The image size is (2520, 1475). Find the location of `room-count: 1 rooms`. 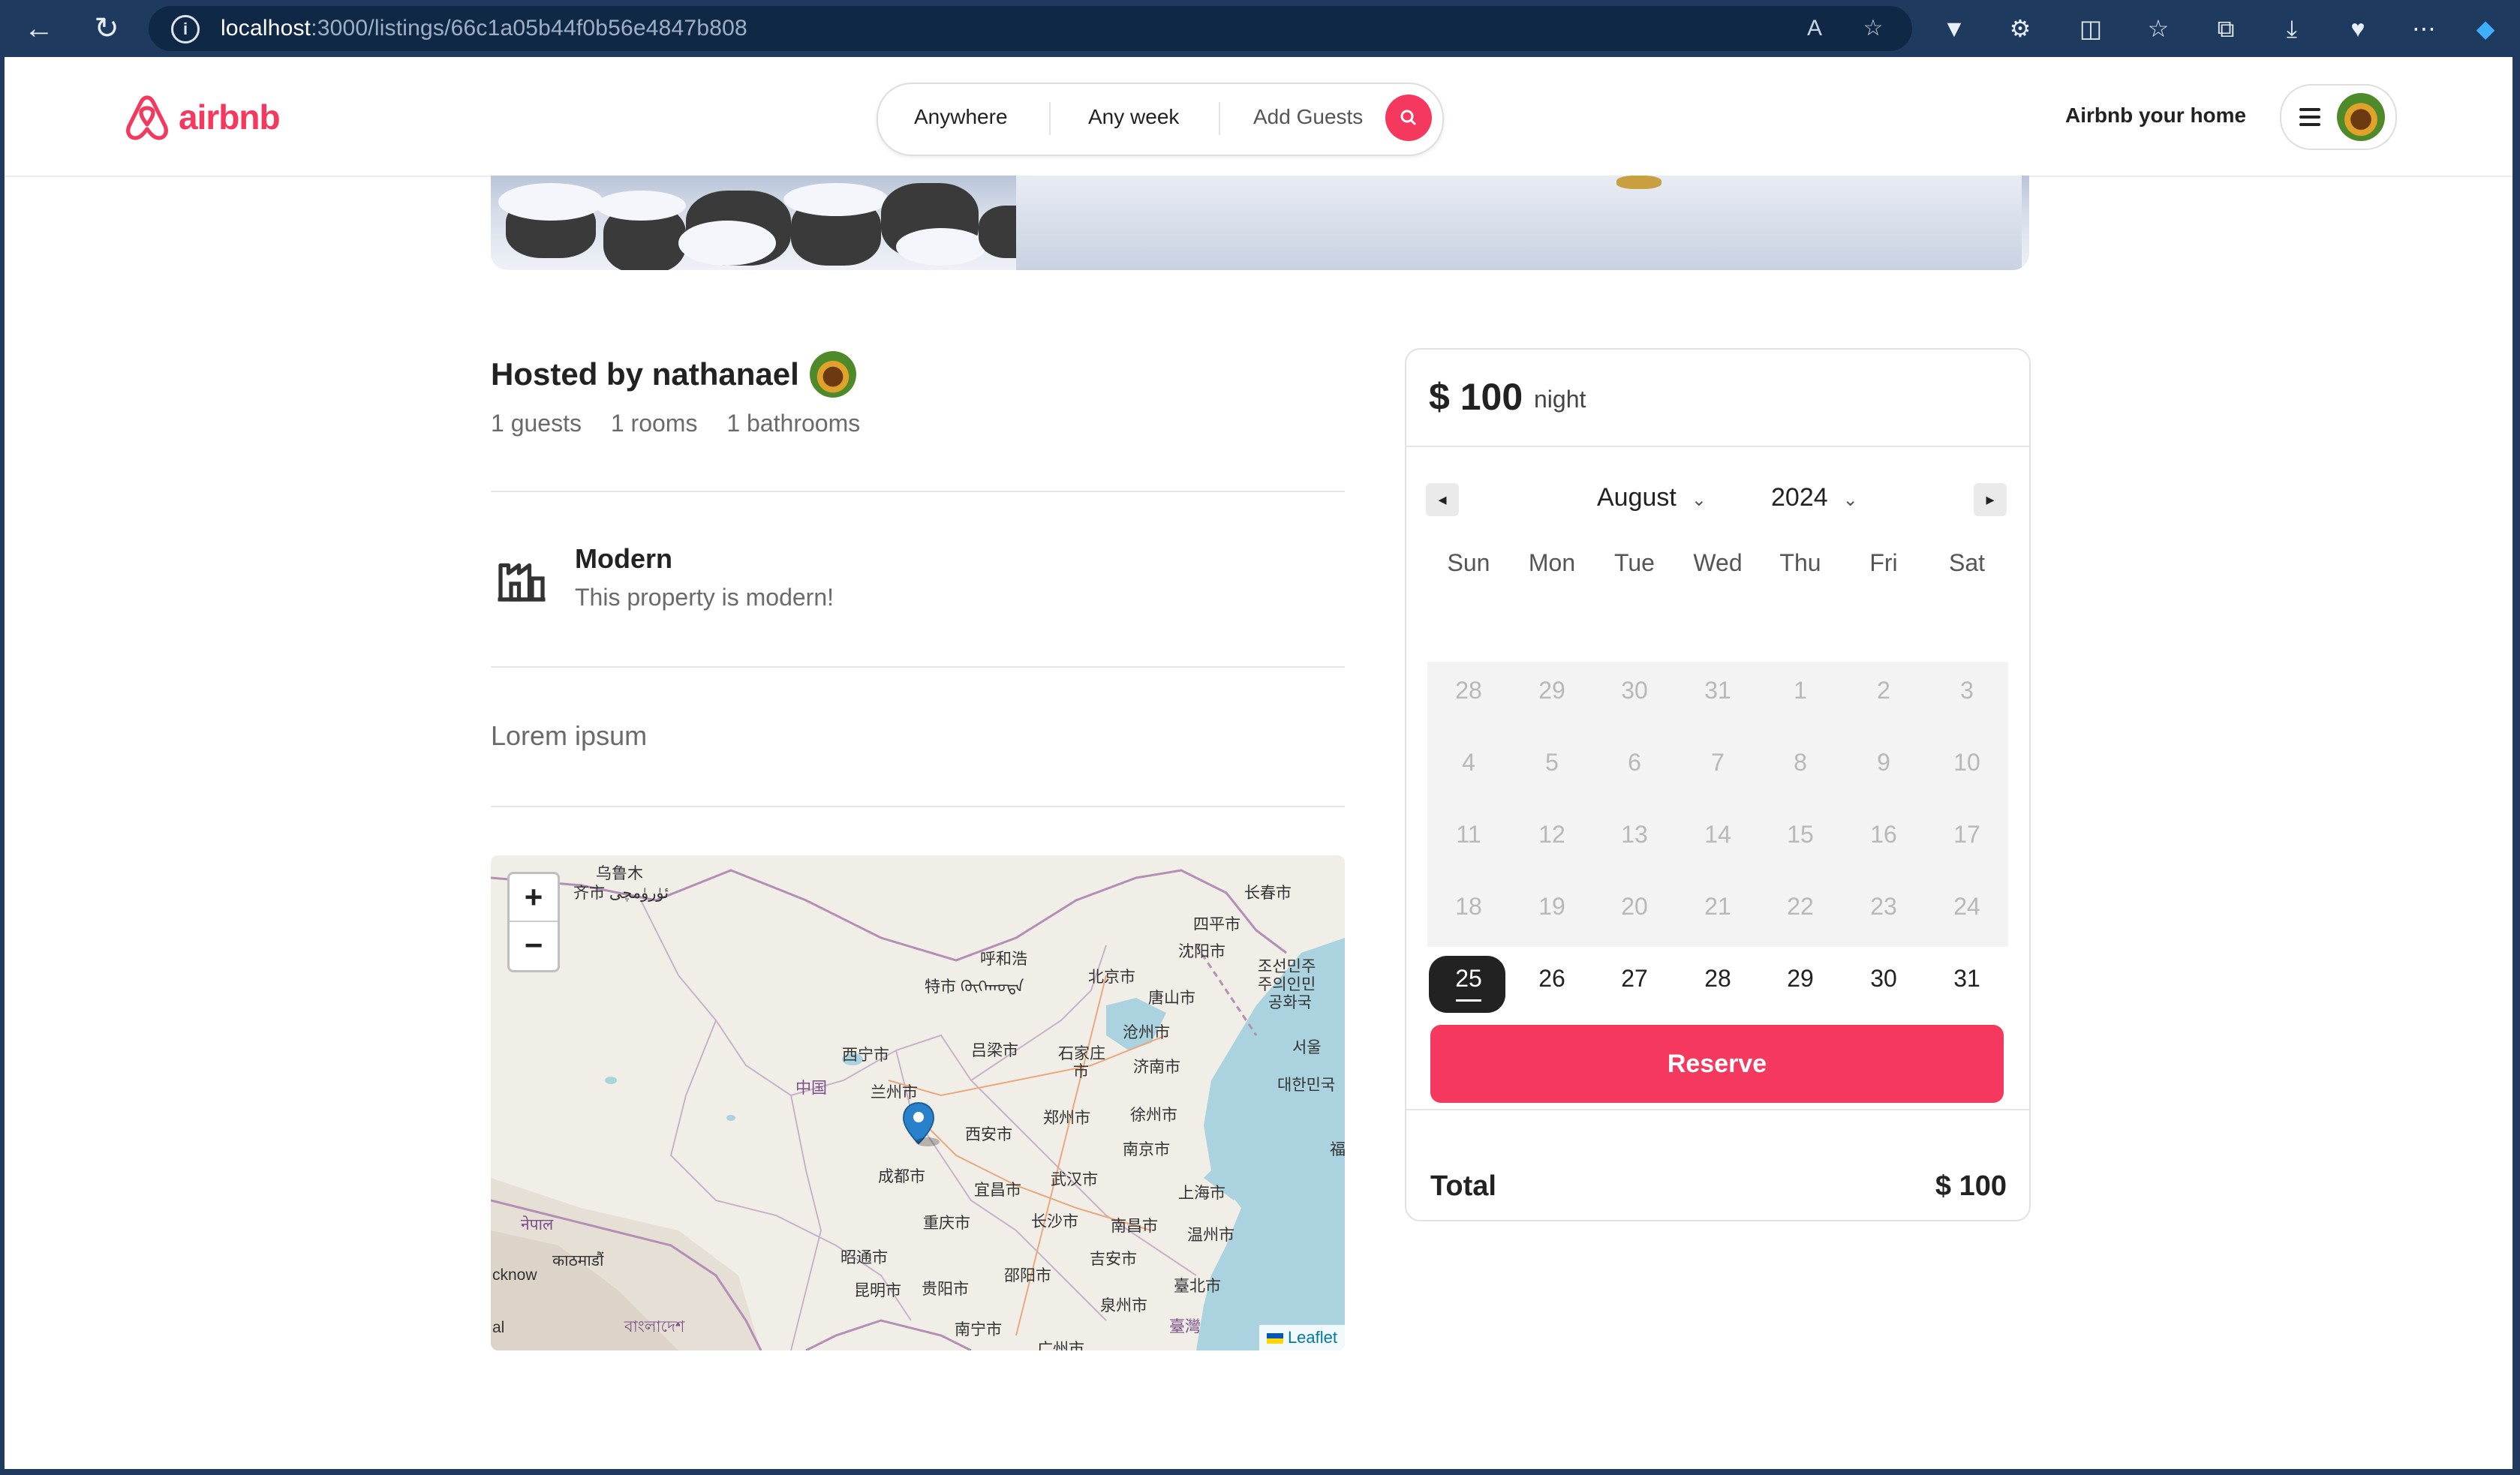

room-count: 1 rooms is located at coordinates (654, 423).